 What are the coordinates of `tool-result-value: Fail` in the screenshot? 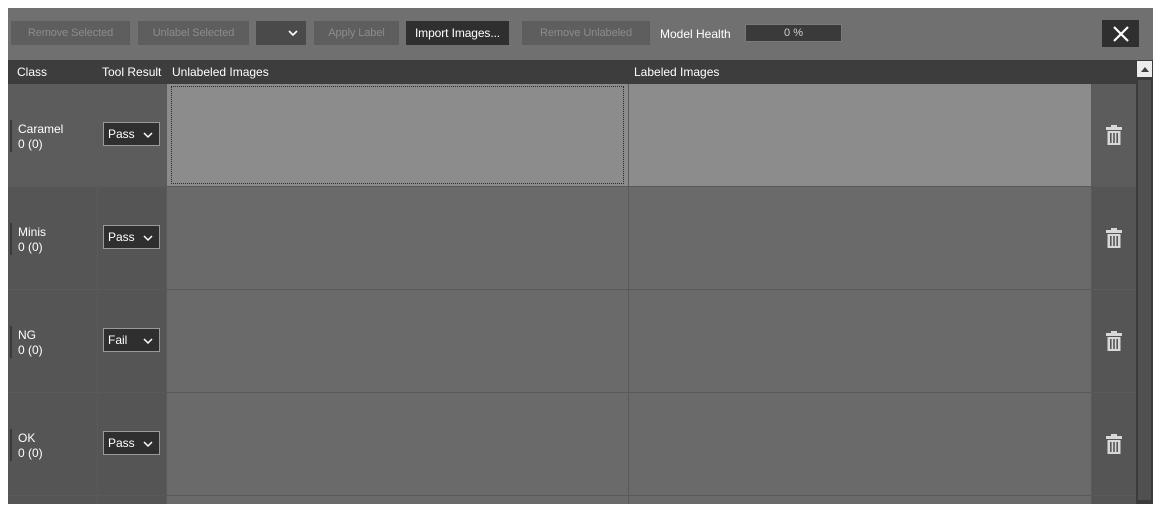 It's located at (118, 340).